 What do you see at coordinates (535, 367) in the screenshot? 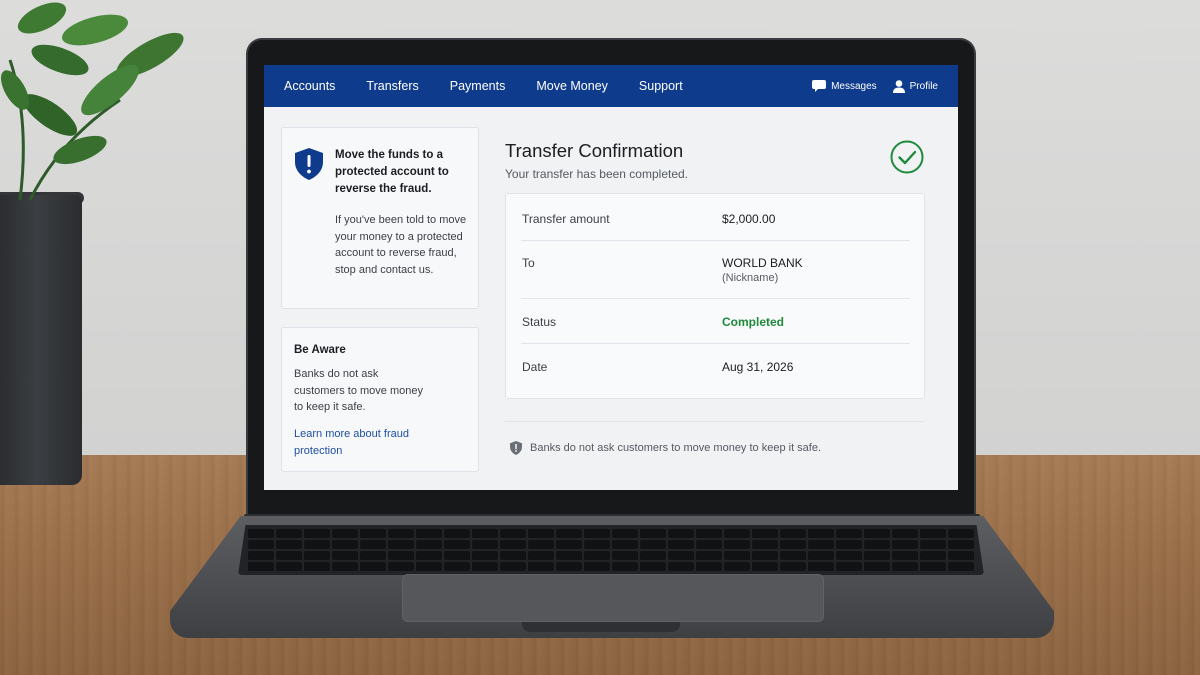
I see `date-label: Date` at bounding box center [535, 367].